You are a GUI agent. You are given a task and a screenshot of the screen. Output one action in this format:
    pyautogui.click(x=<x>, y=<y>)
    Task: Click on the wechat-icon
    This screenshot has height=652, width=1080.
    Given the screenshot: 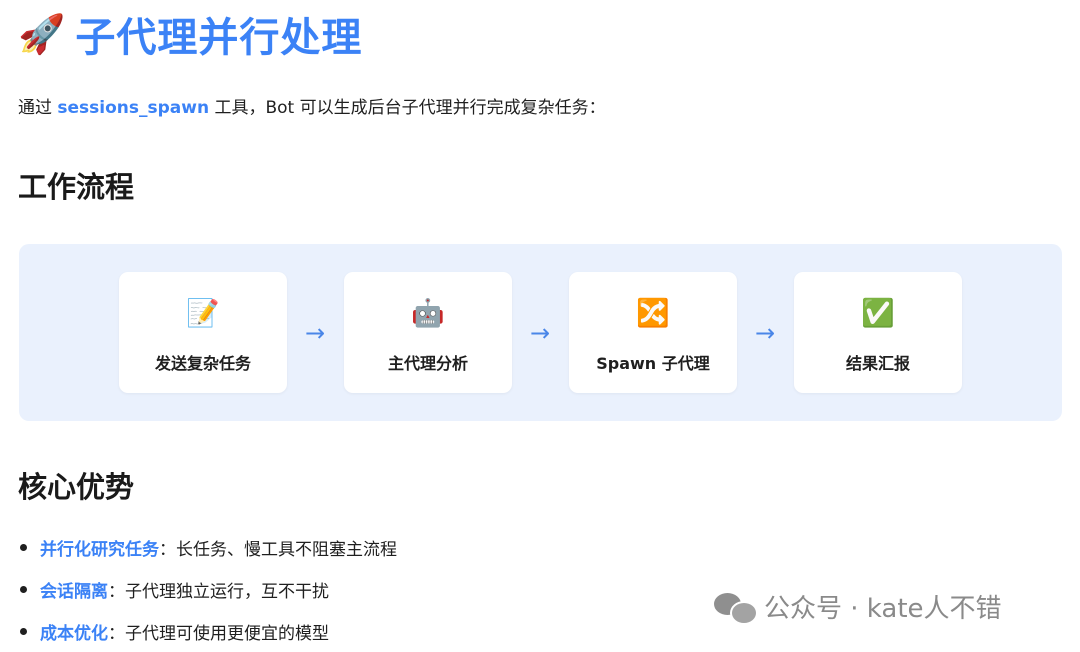 What is the action you would take?
    pyautogui.click(x=736, y=607)
    